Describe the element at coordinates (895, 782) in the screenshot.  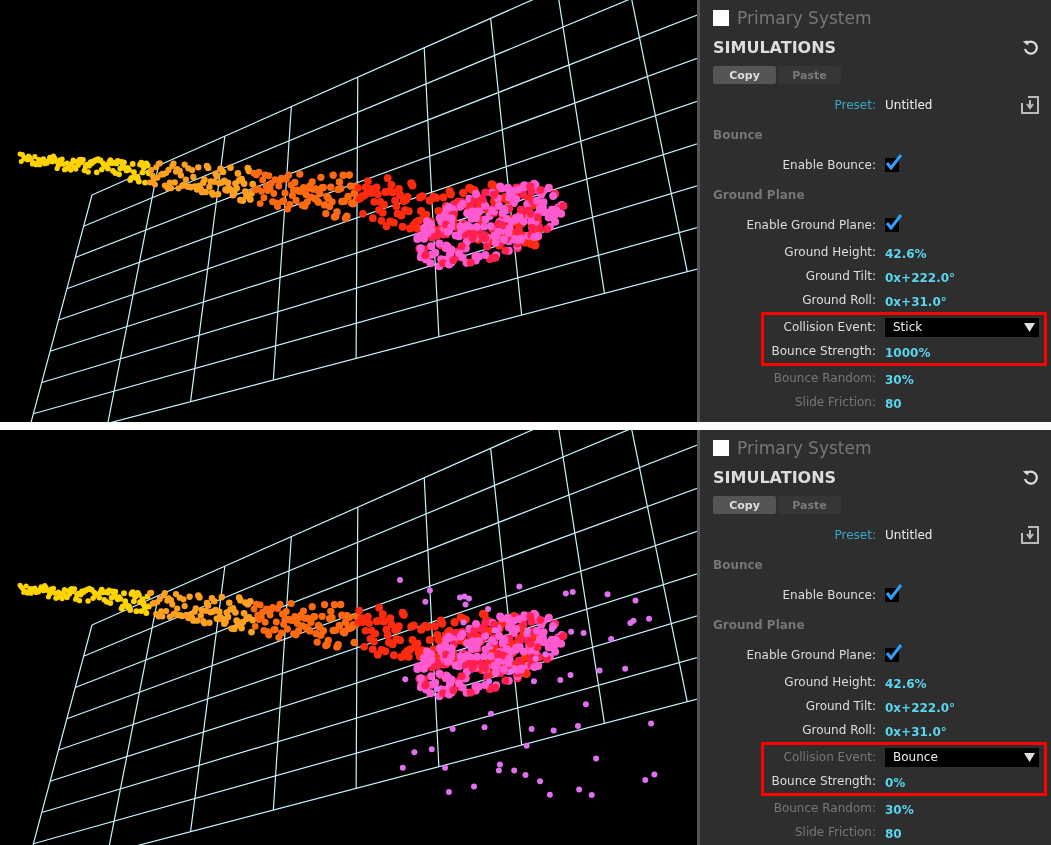
I see `value-field: 0%` at that location.